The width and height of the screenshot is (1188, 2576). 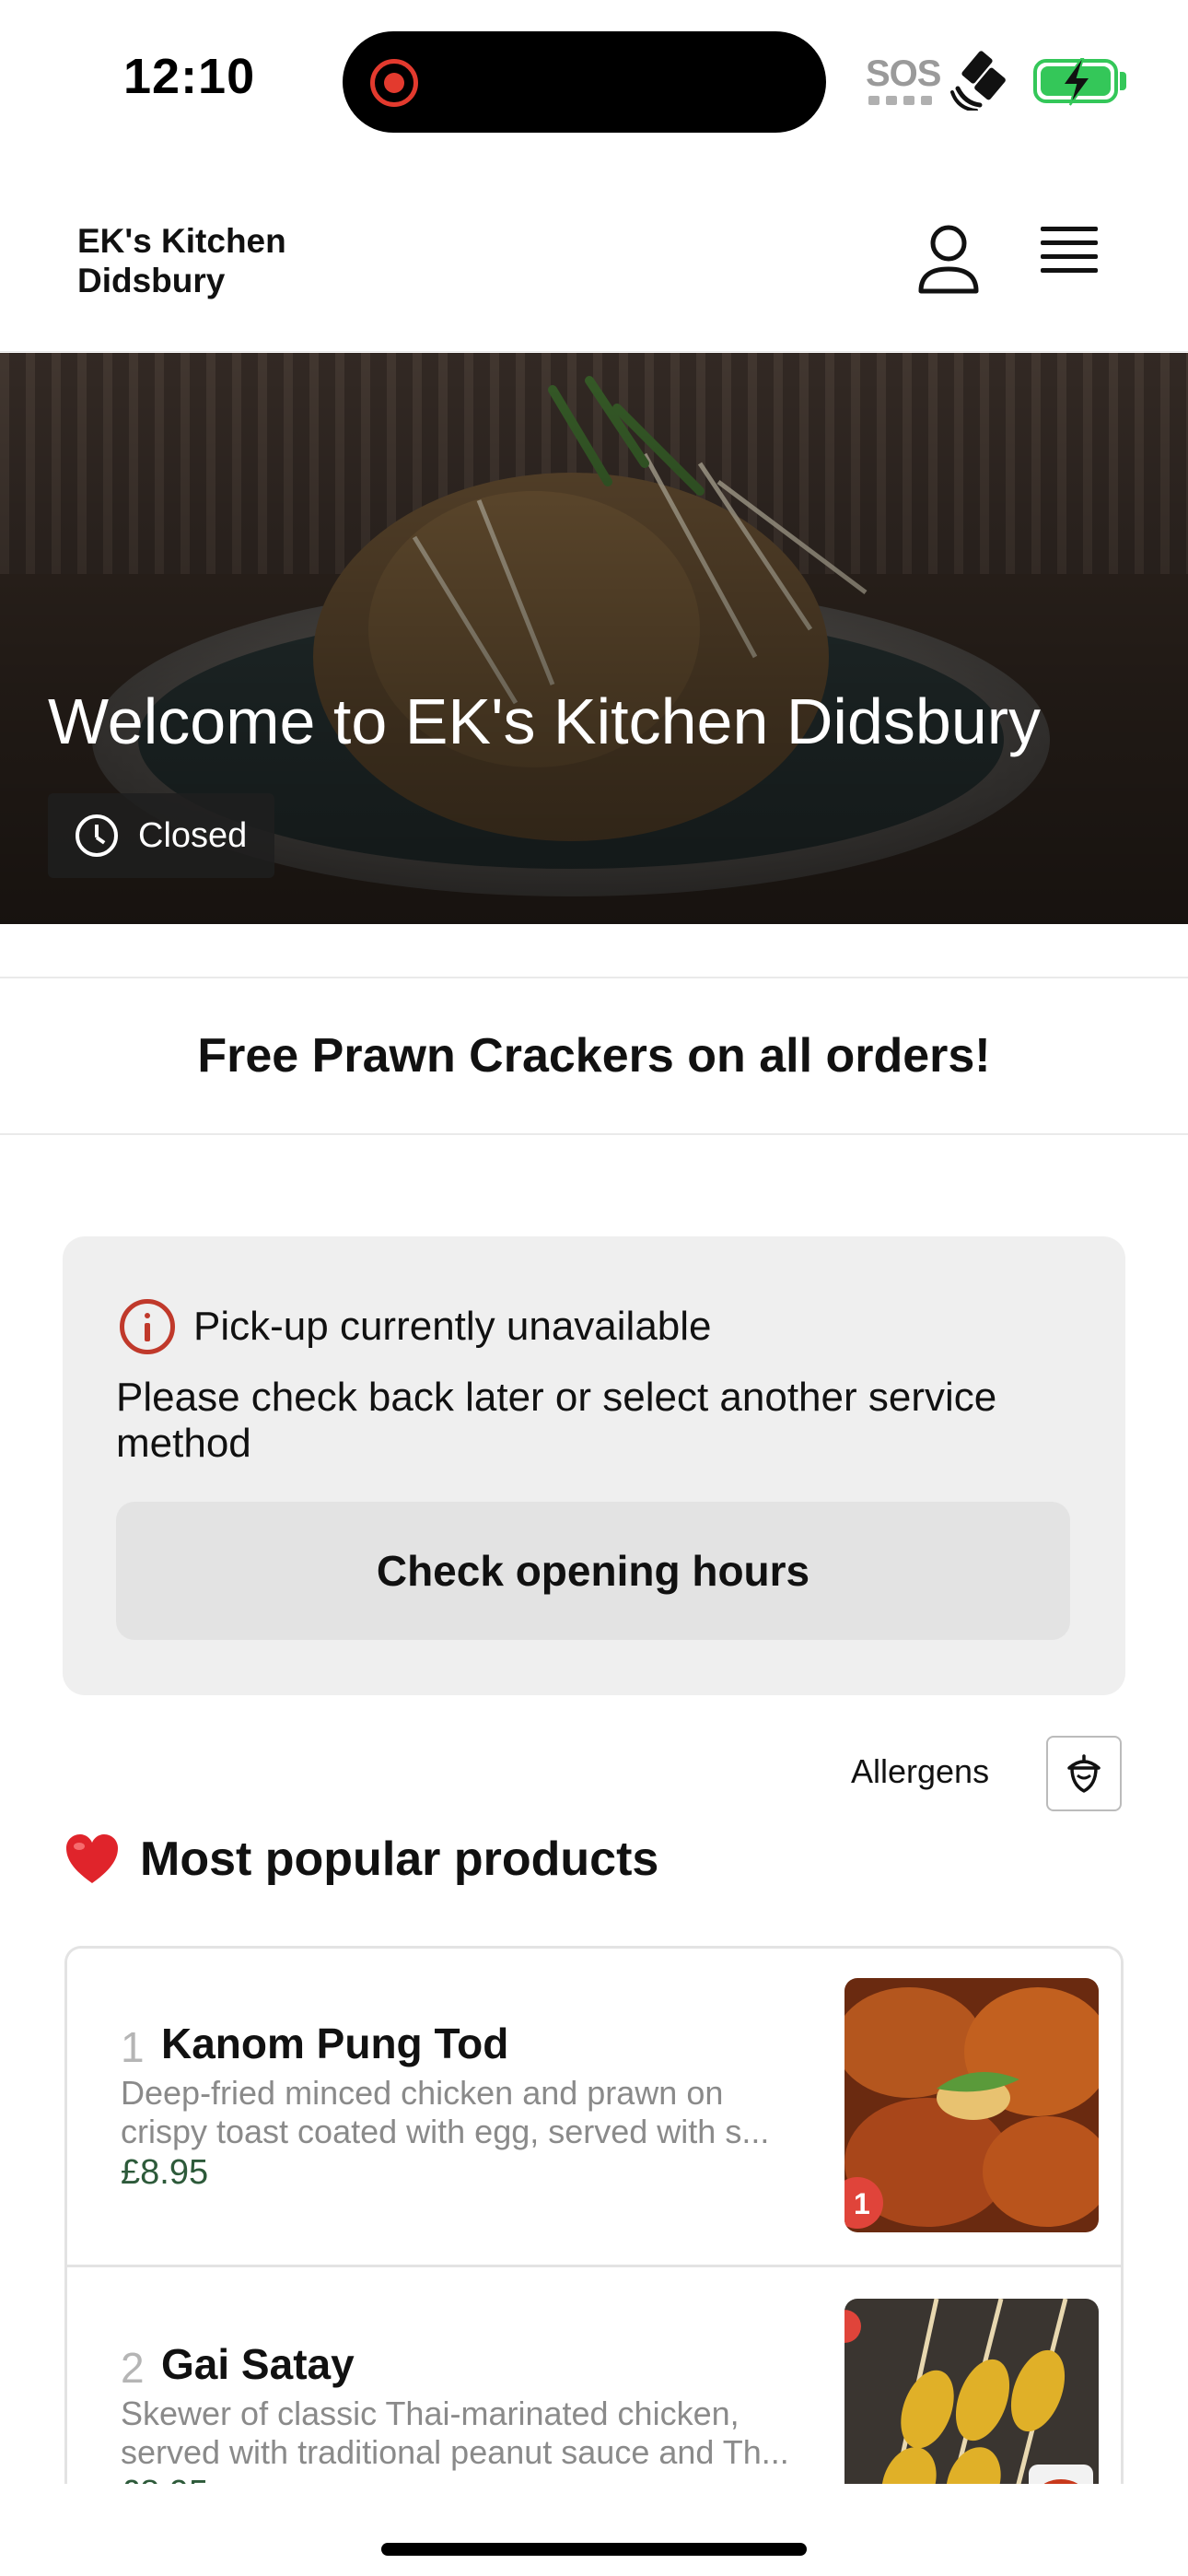 I want to click on user-icon, so click(x=948, y=260).